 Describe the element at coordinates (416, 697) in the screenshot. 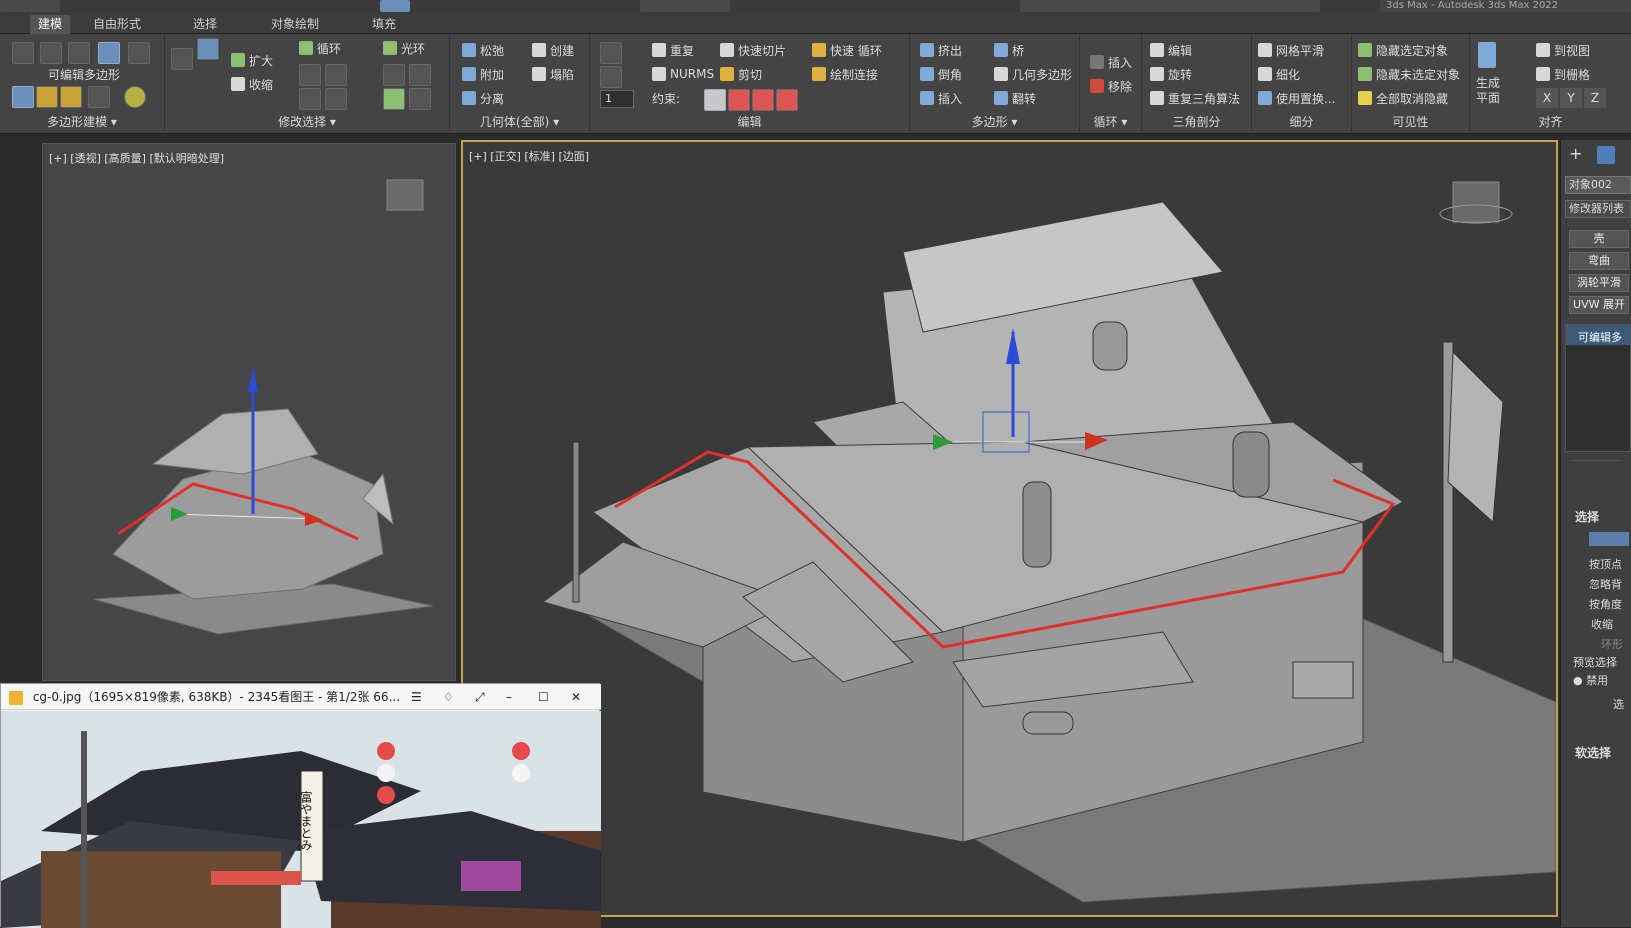

I see `menu-icon: ☰` at that location.